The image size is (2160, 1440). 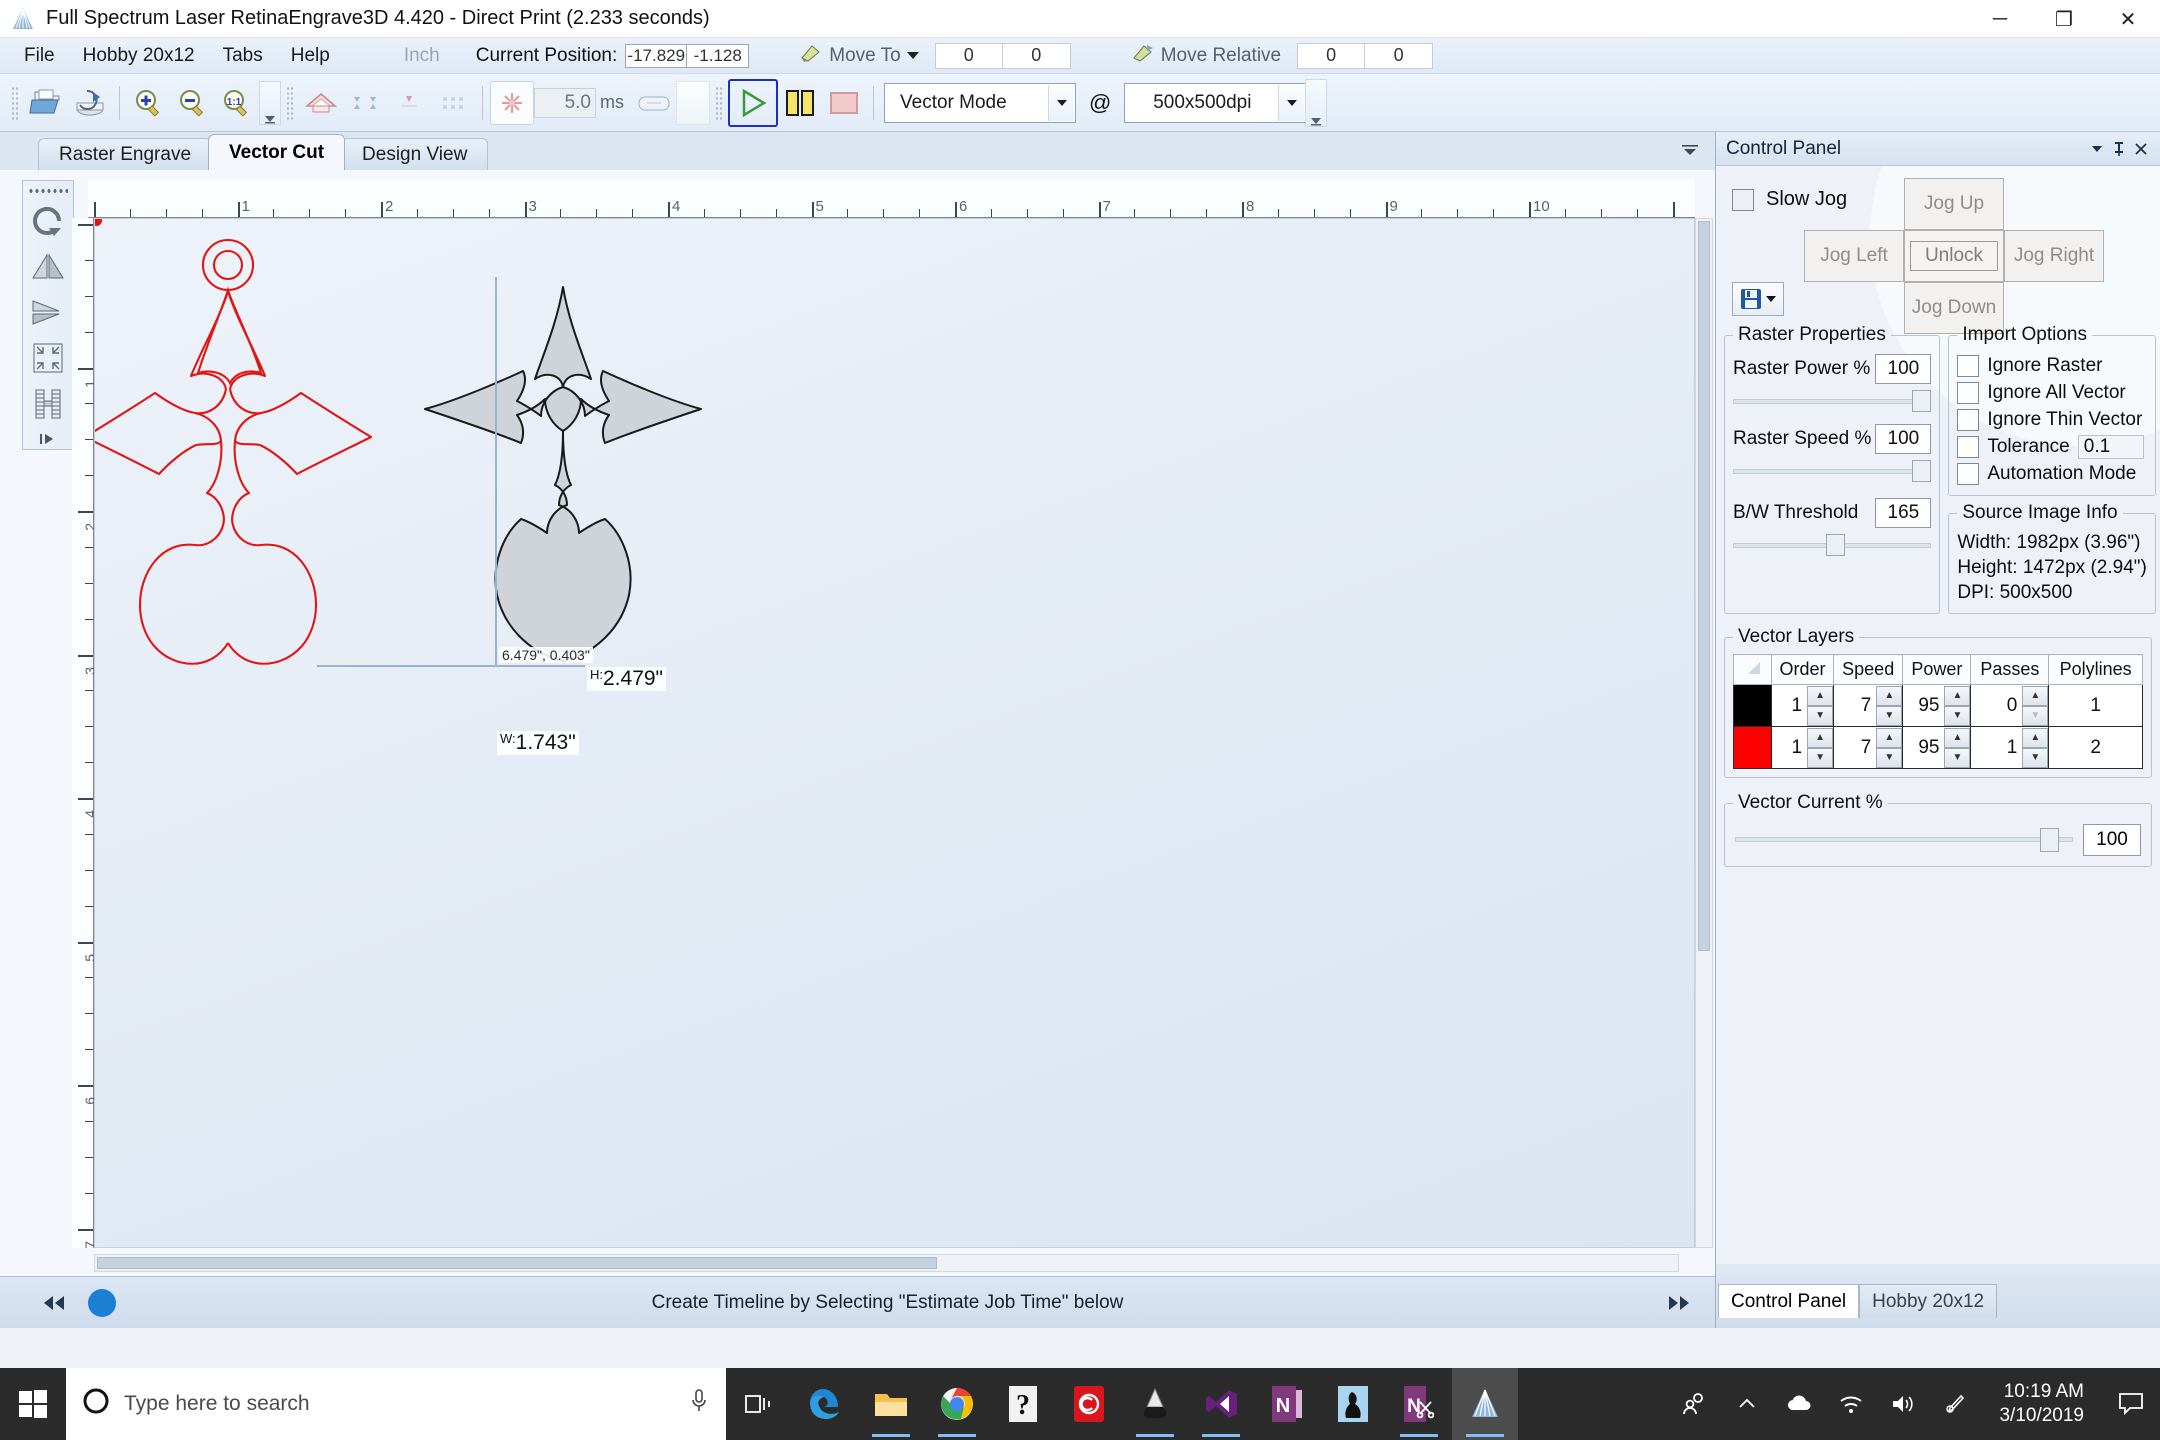 I want to click on dpi-select-chevron-down-icon, so click(x=1291, y=102).